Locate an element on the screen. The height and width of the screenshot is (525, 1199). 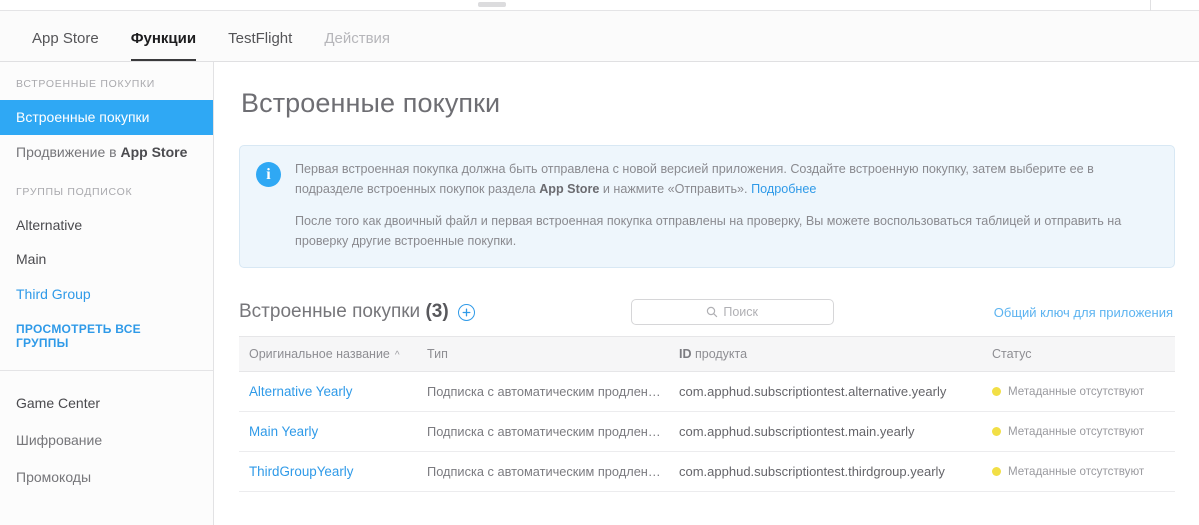
tab-activity: Действия is located at coordinates (357, 46).